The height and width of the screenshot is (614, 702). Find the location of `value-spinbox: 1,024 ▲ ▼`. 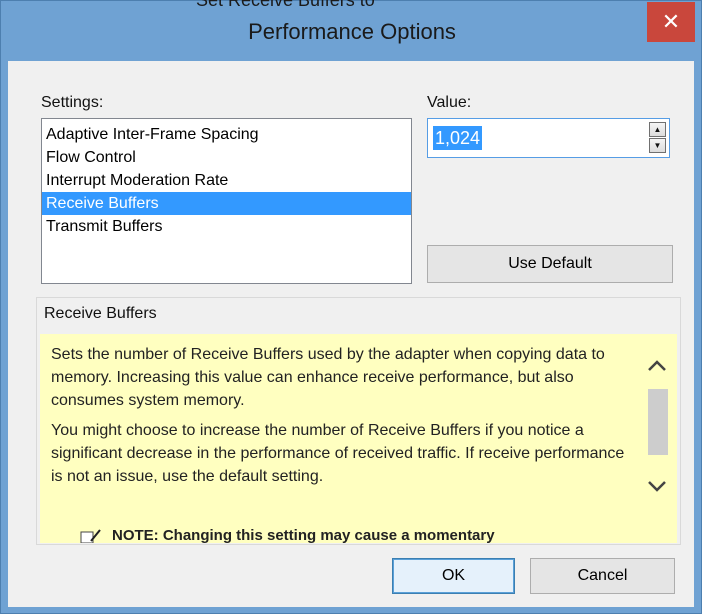

value-spinbox: 1,024 ▲ ▼ is located at coordinates (548, 138).